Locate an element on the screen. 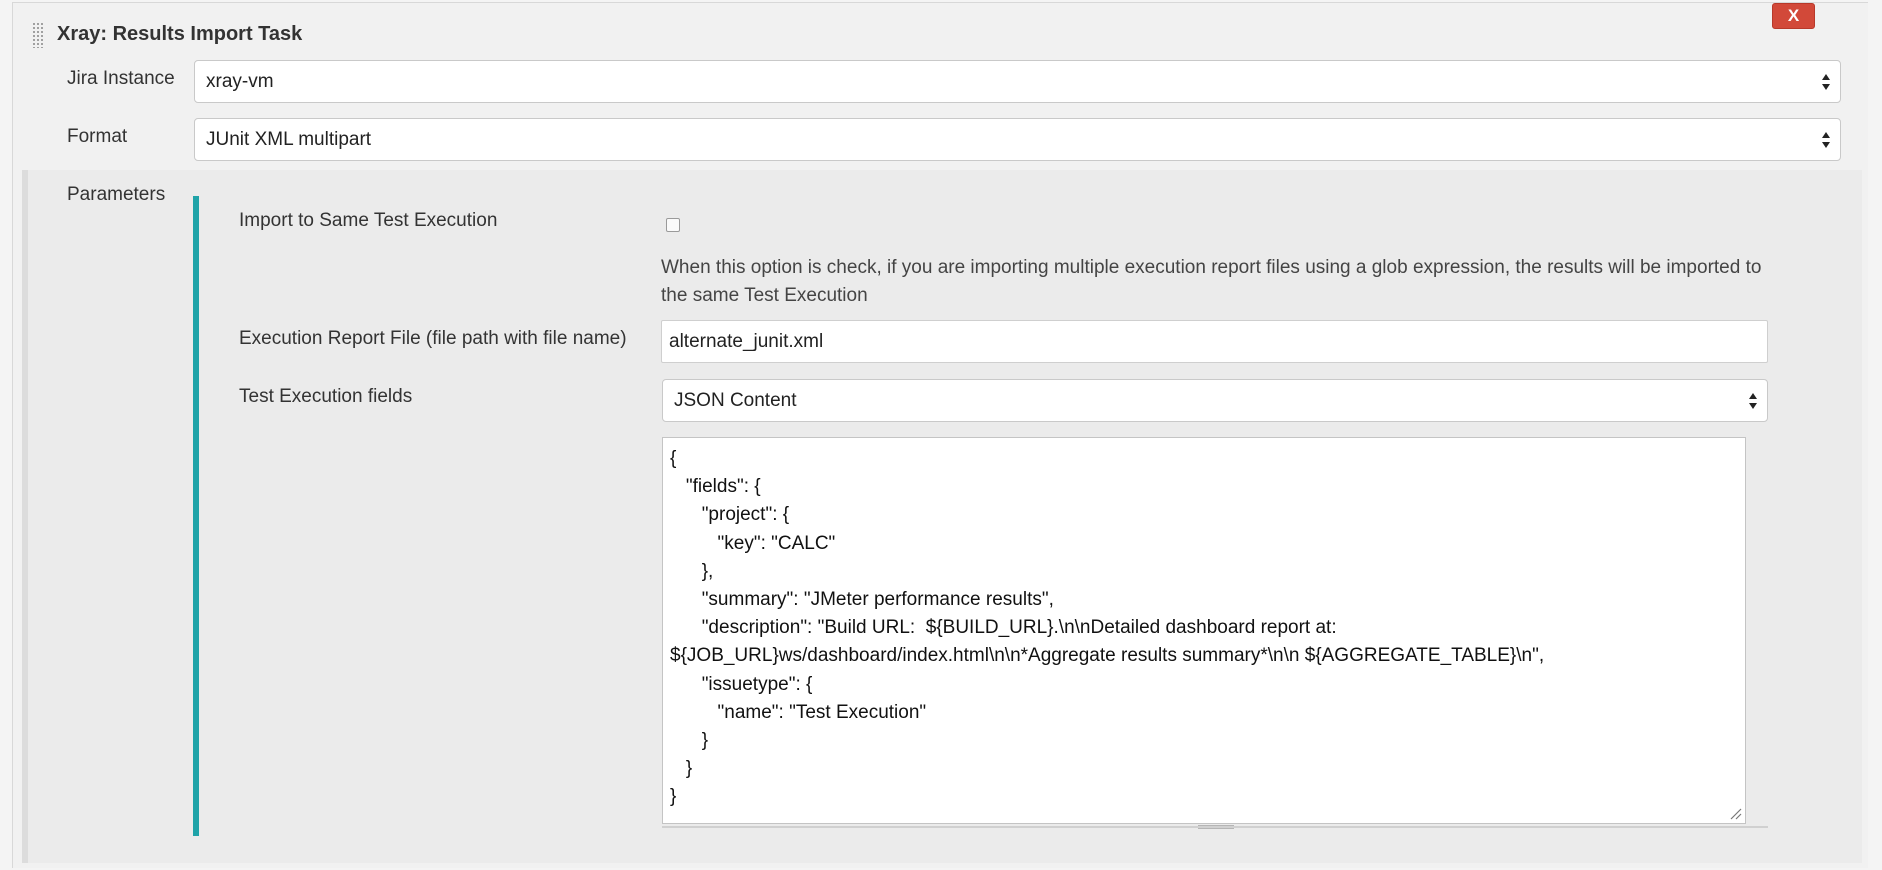 The width and height of the screenshot is (1882, 870). test-execution-fields-label: Test Execution fields is located at coordinates (326, 396).